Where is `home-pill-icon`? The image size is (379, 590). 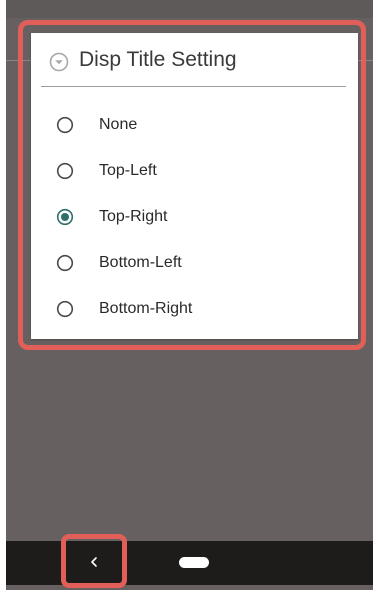
home-pill-icon is located at coordinates (194, 562).